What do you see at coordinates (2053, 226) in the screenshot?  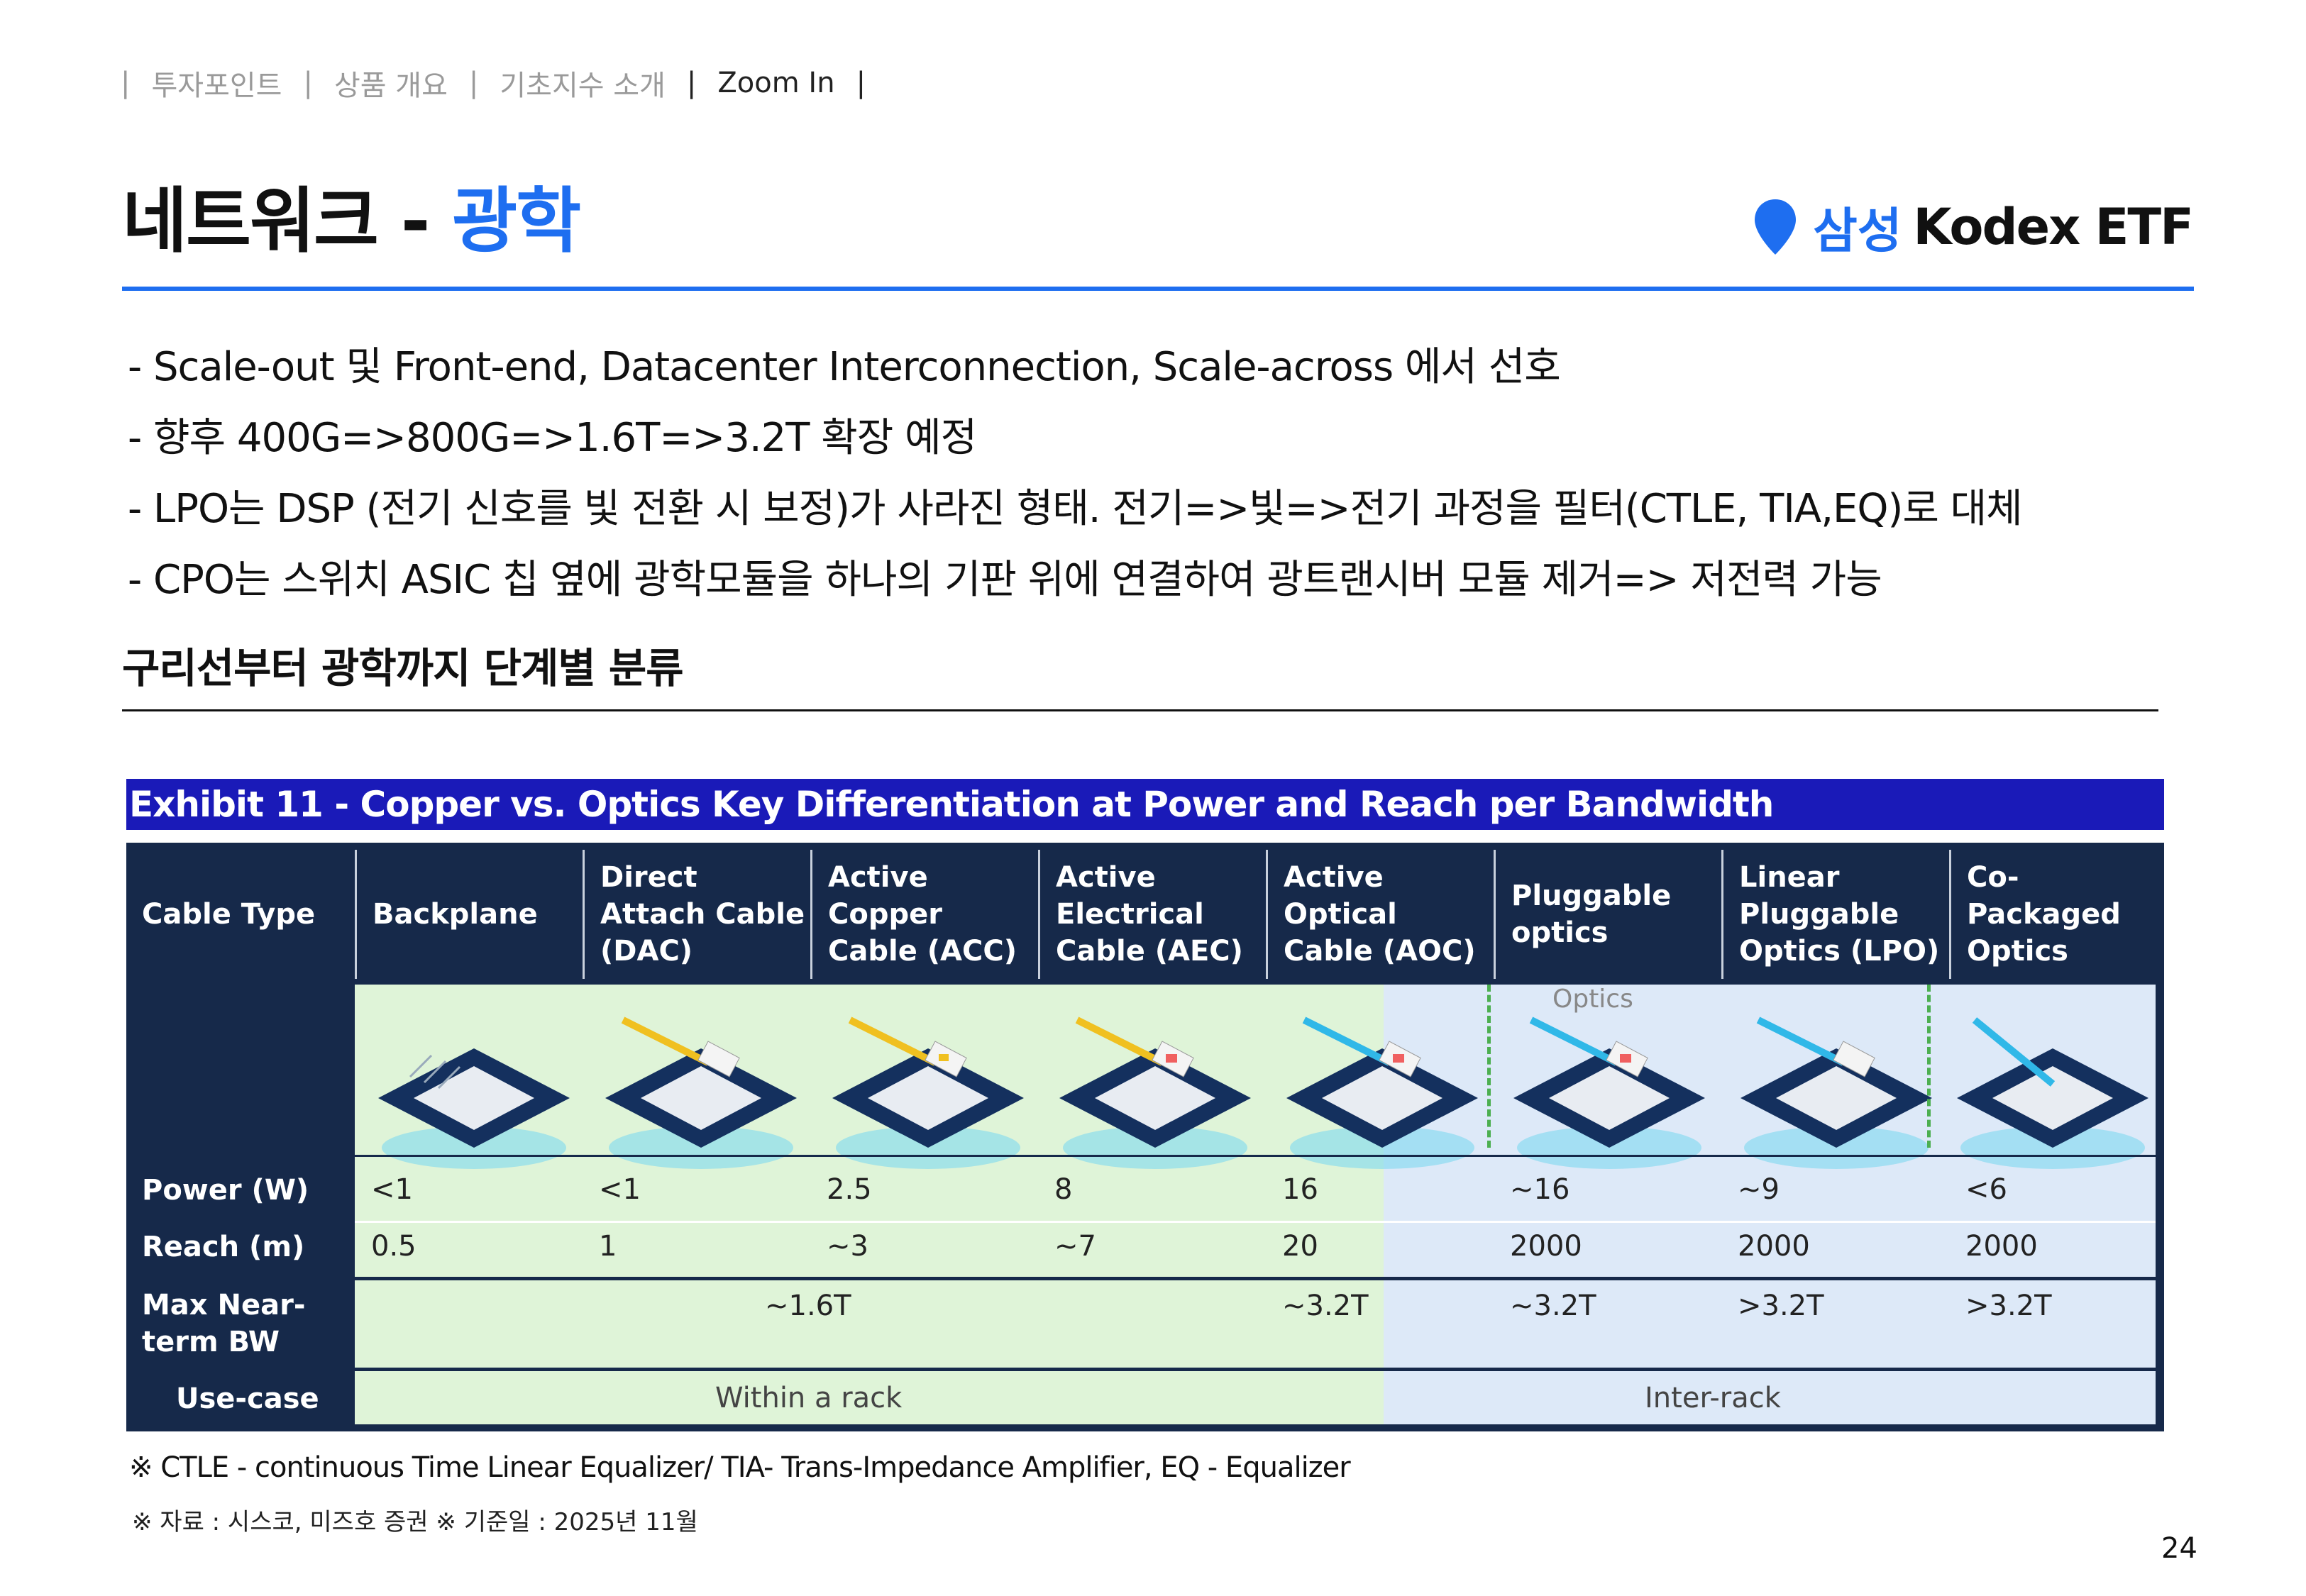 I see `logo-english: Kodex ETF` at bounding box center [2053, 226].